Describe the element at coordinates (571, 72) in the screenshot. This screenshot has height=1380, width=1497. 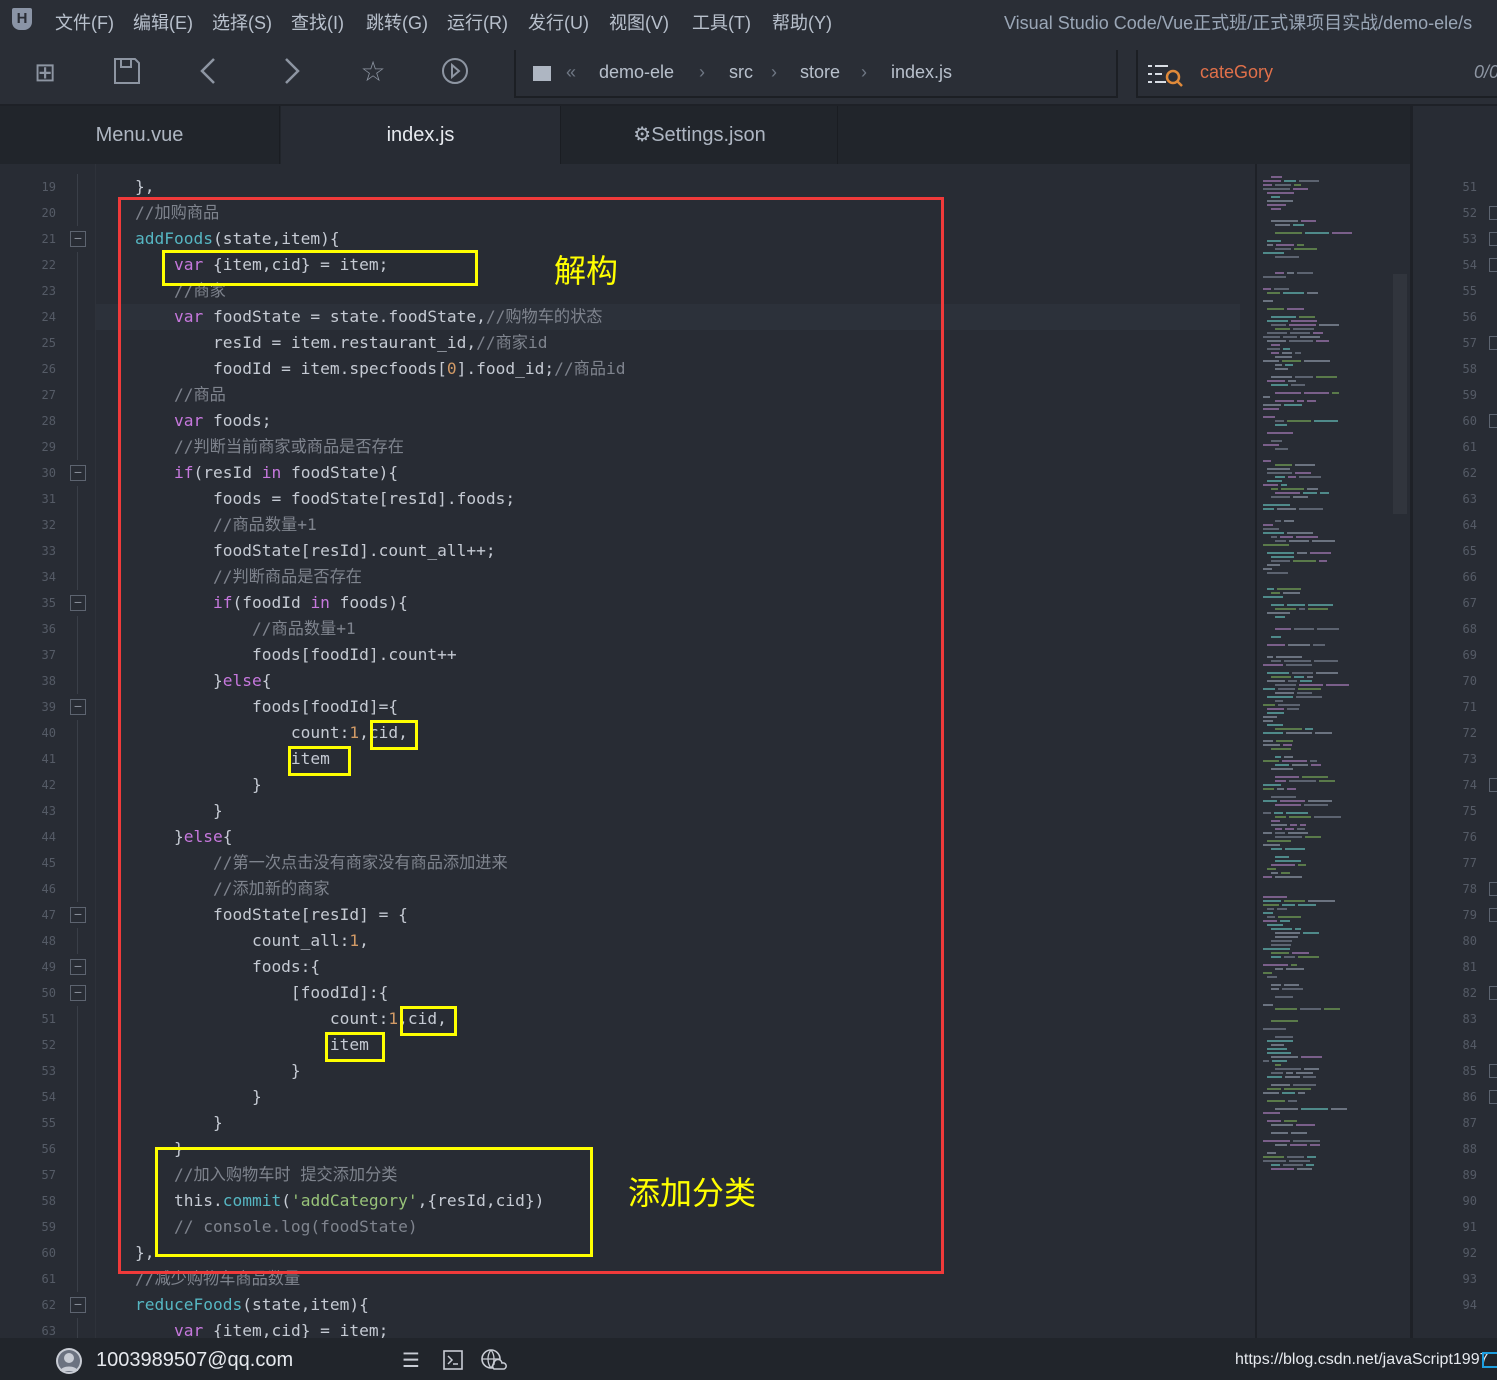
I see `breadcrumb-collapse-icon: «` at that location.